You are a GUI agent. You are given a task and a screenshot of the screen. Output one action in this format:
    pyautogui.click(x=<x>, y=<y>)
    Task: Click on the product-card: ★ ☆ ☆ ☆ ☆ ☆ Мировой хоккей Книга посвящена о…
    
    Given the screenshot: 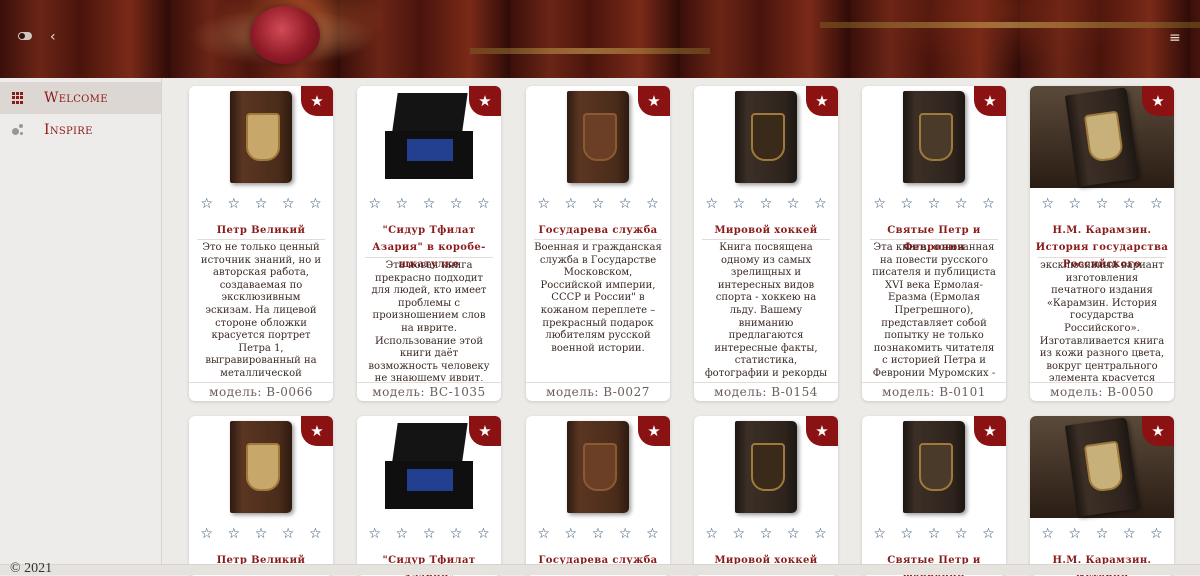 What is the action you would take?
    pyautogui.click(x=766, y=243)
    